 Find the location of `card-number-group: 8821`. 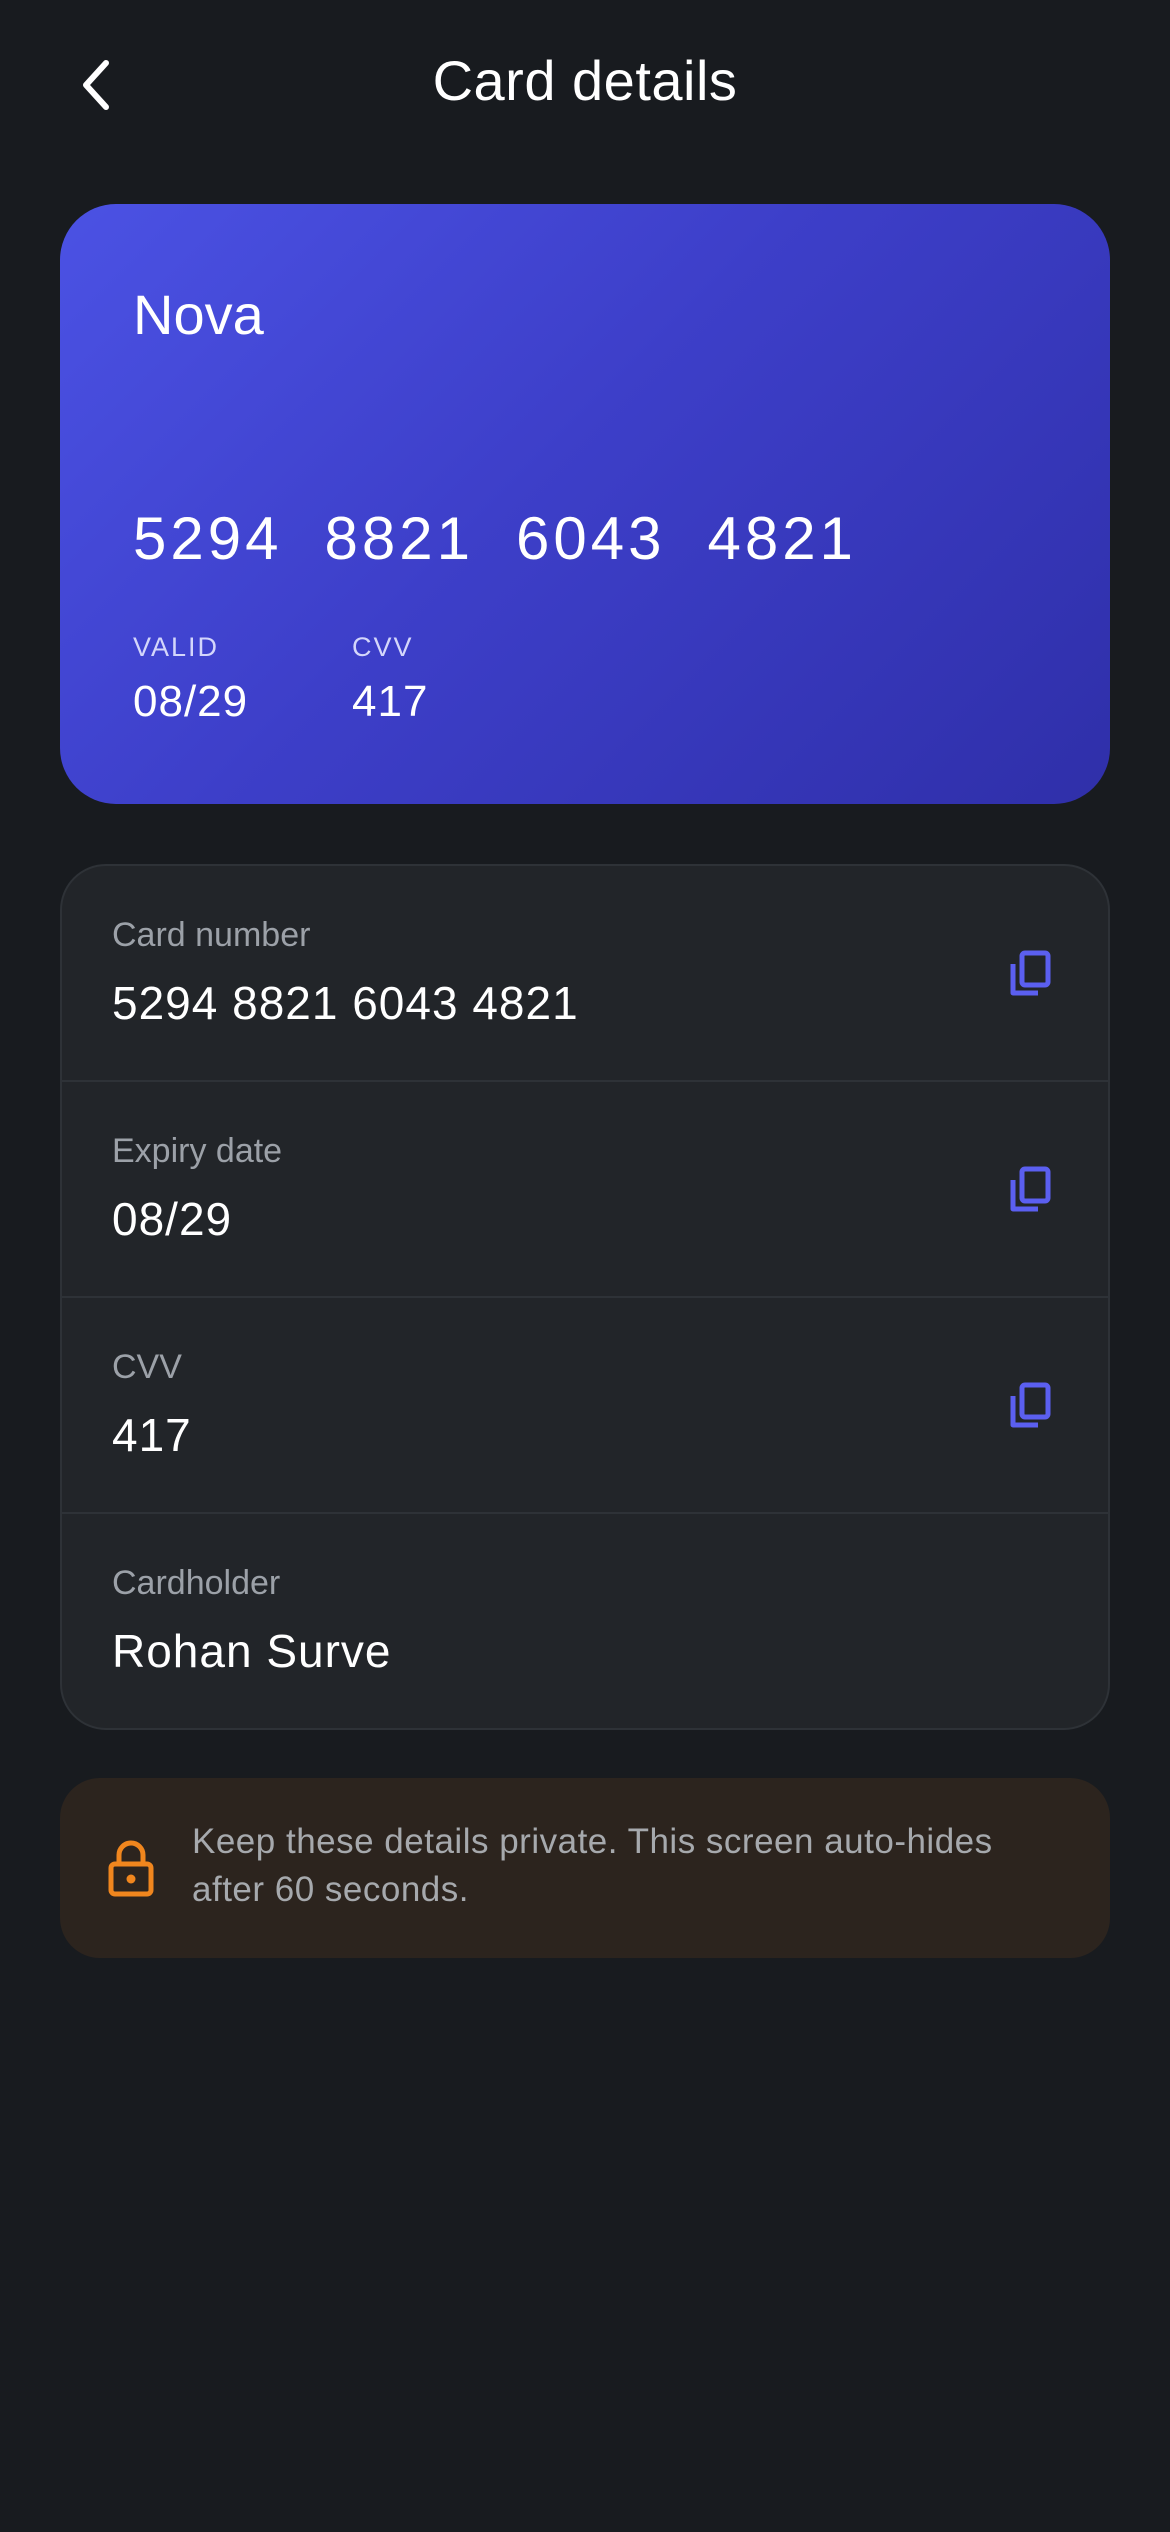

card-number-group: 8821 is located at coordinates (399, 538).